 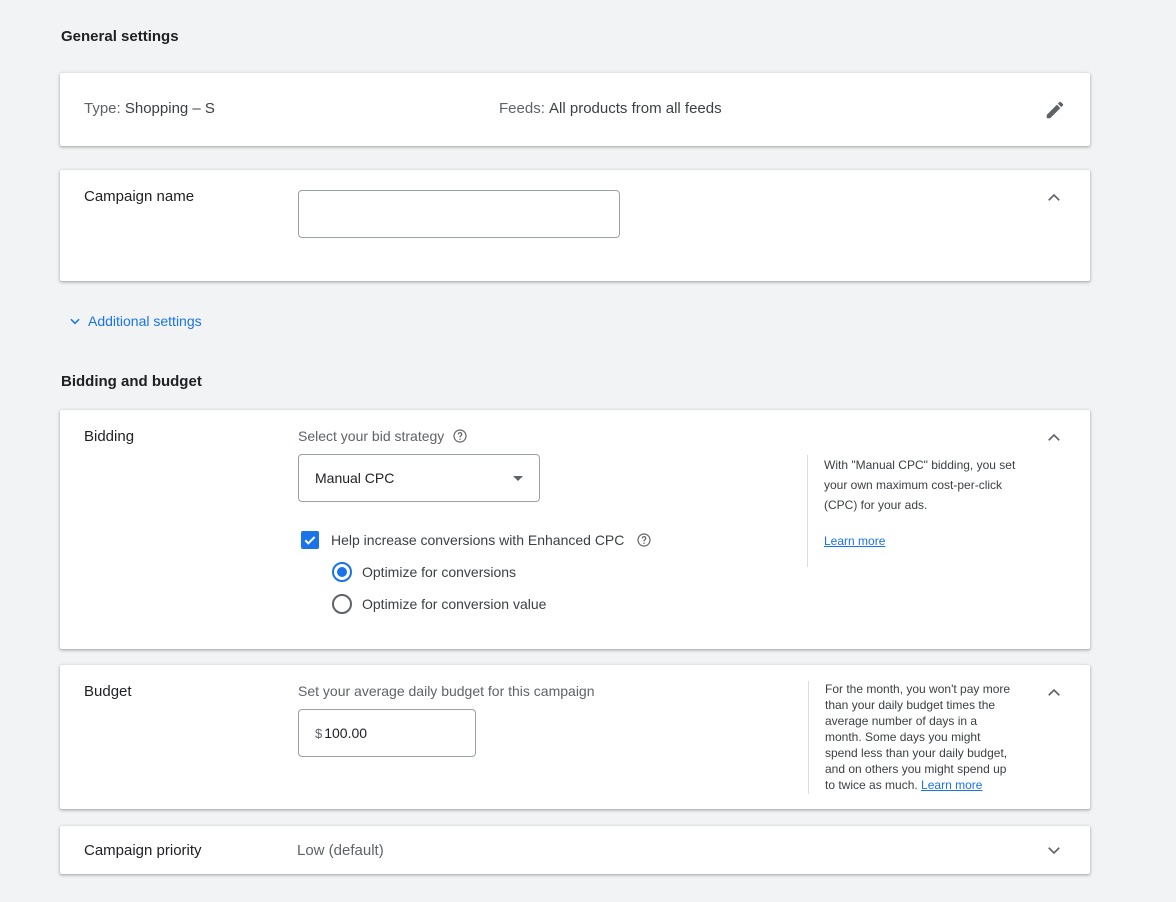 I want to click on budget-info-line: spend less than your daily budget,, so click(x=916, y=753).